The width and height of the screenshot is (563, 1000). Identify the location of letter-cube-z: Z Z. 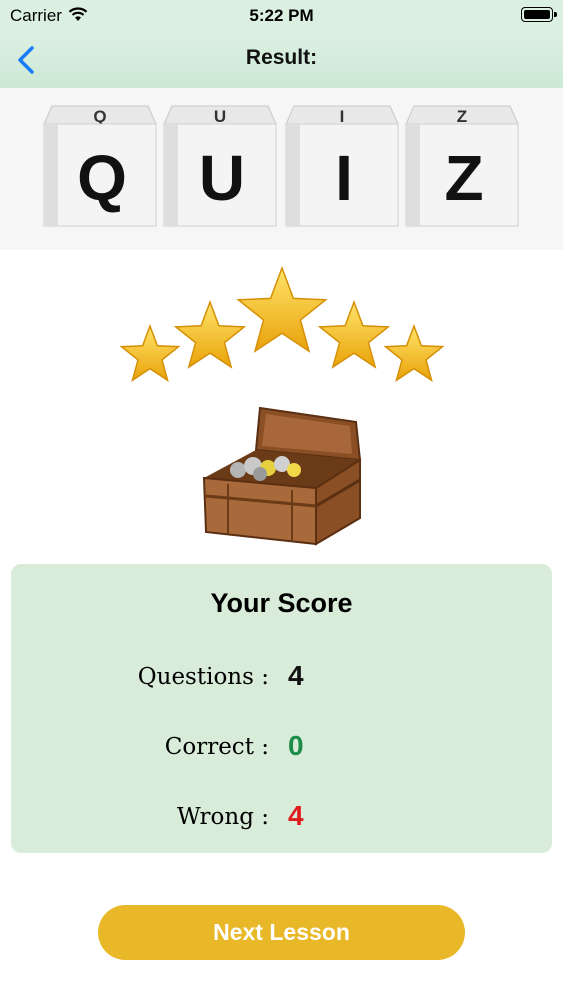
(462, 166).